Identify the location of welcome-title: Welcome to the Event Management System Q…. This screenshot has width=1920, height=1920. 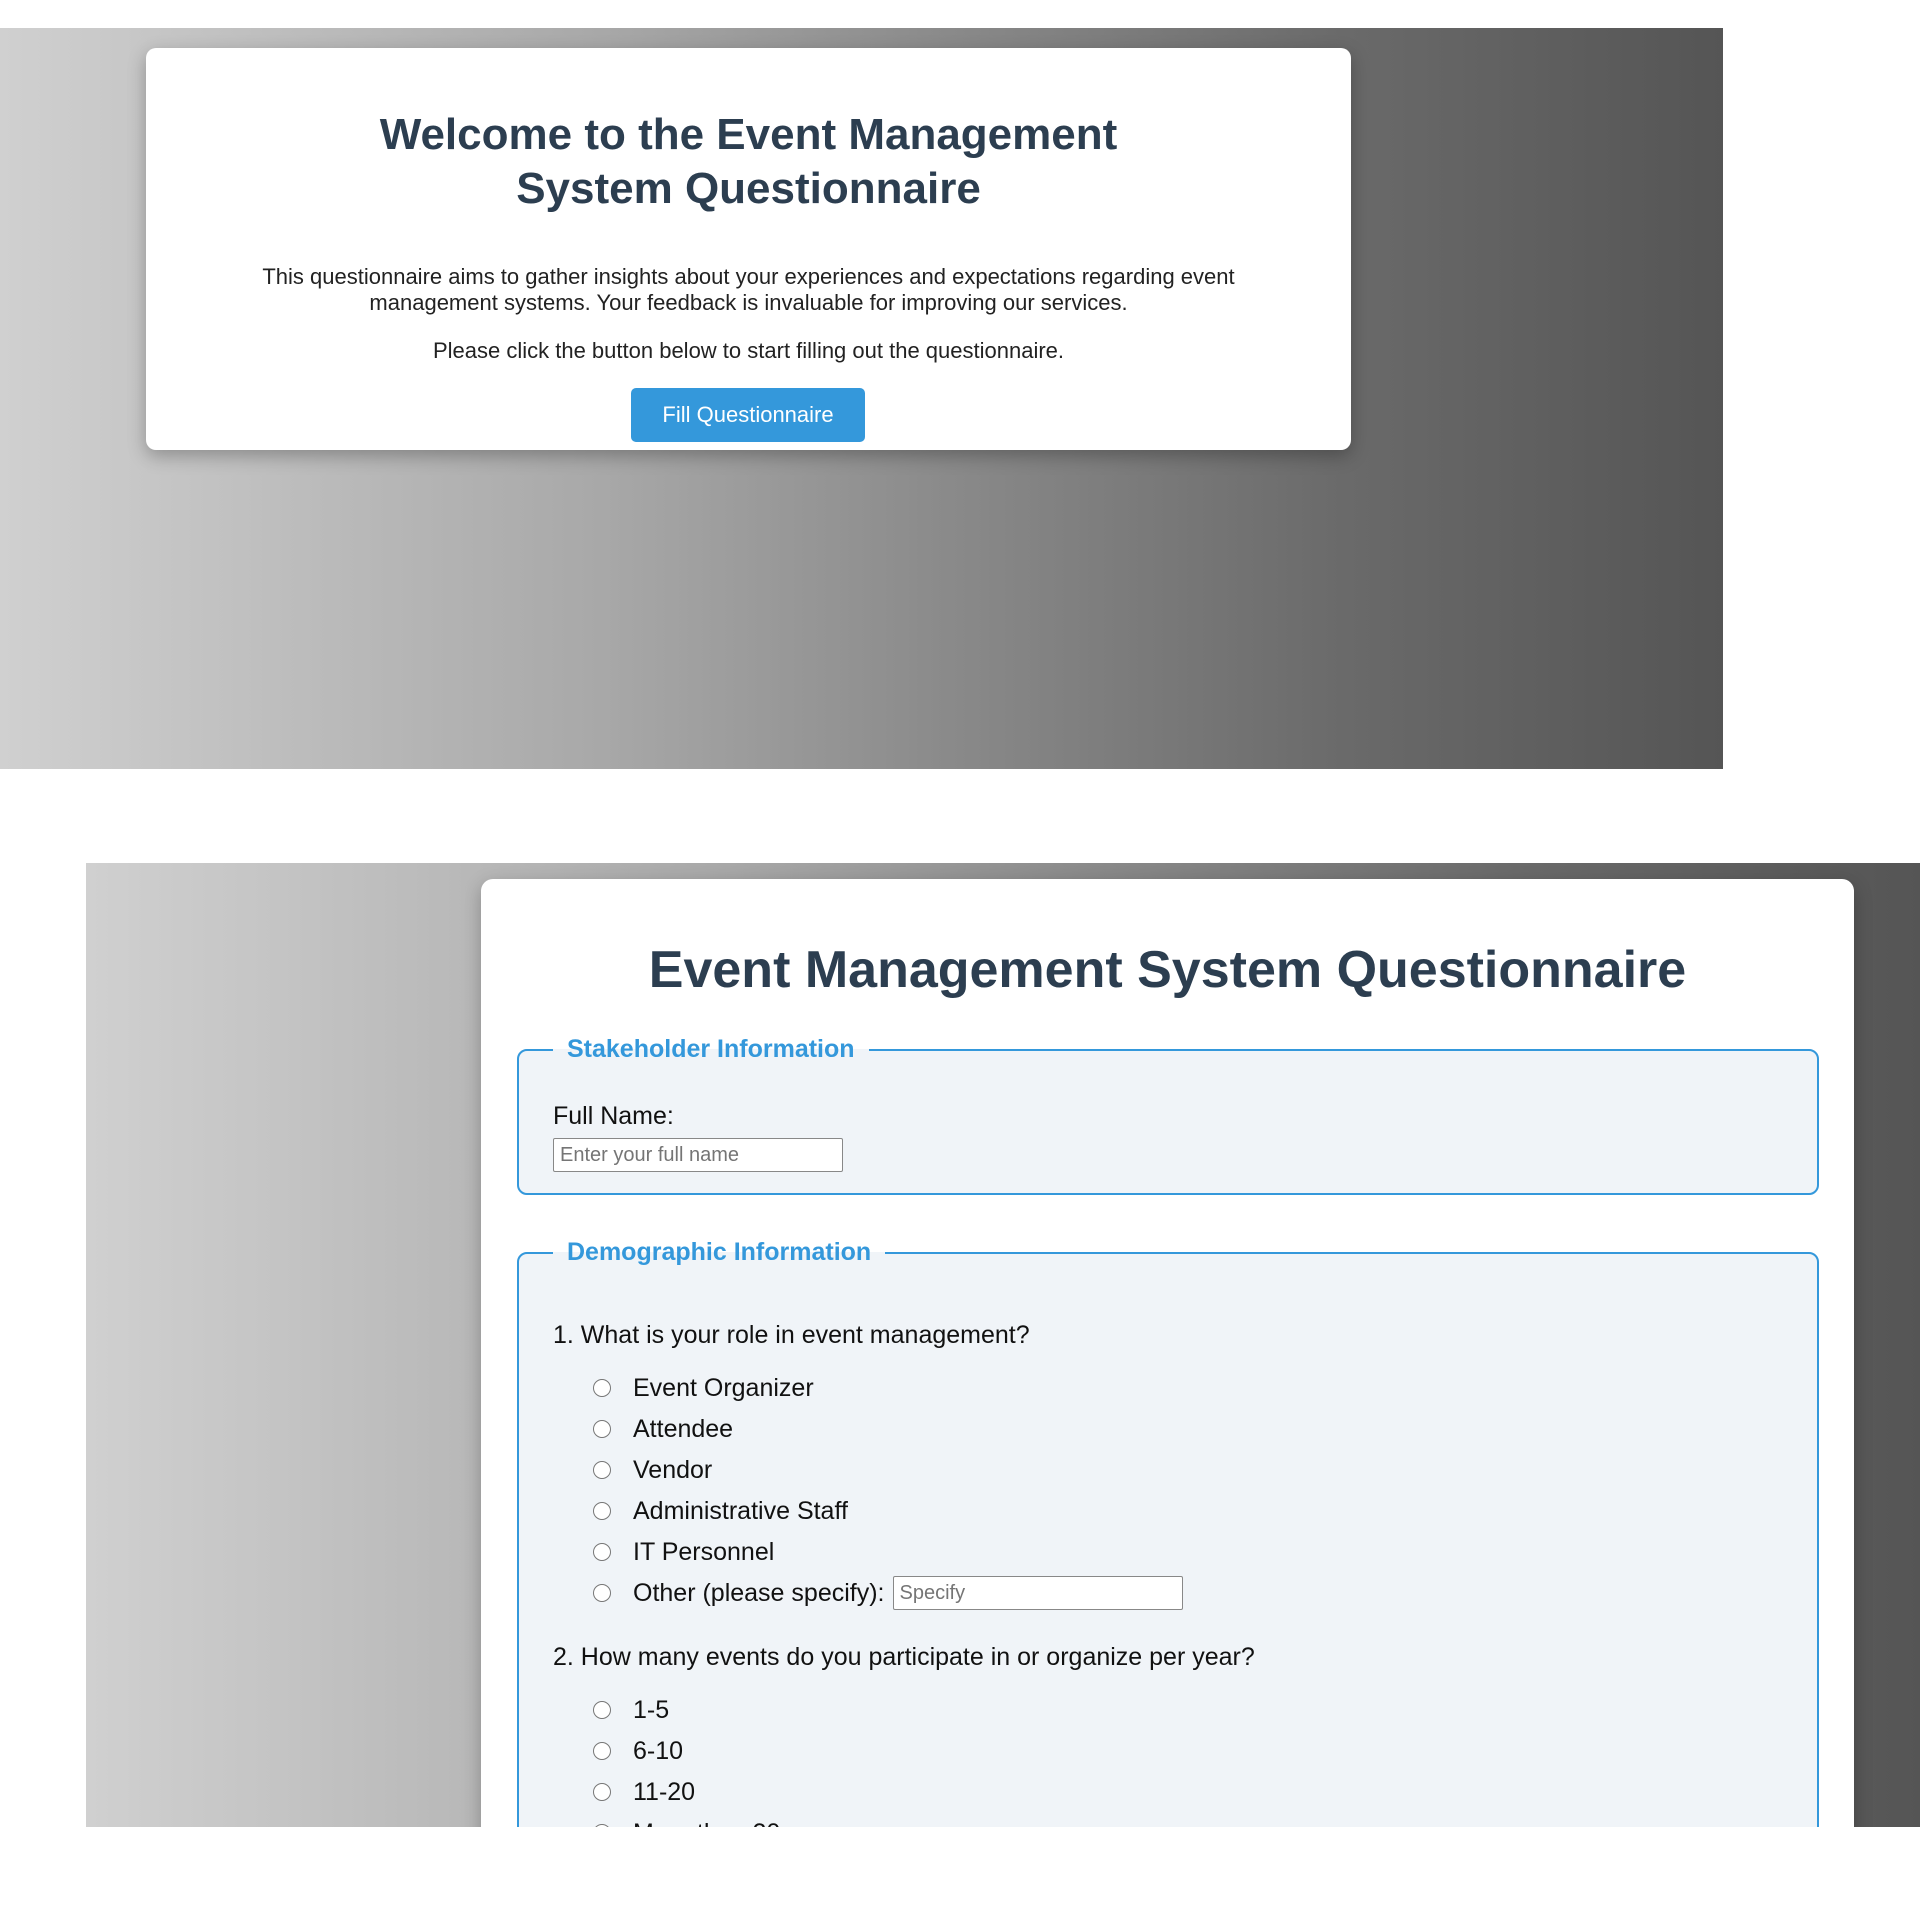
(748, 161).